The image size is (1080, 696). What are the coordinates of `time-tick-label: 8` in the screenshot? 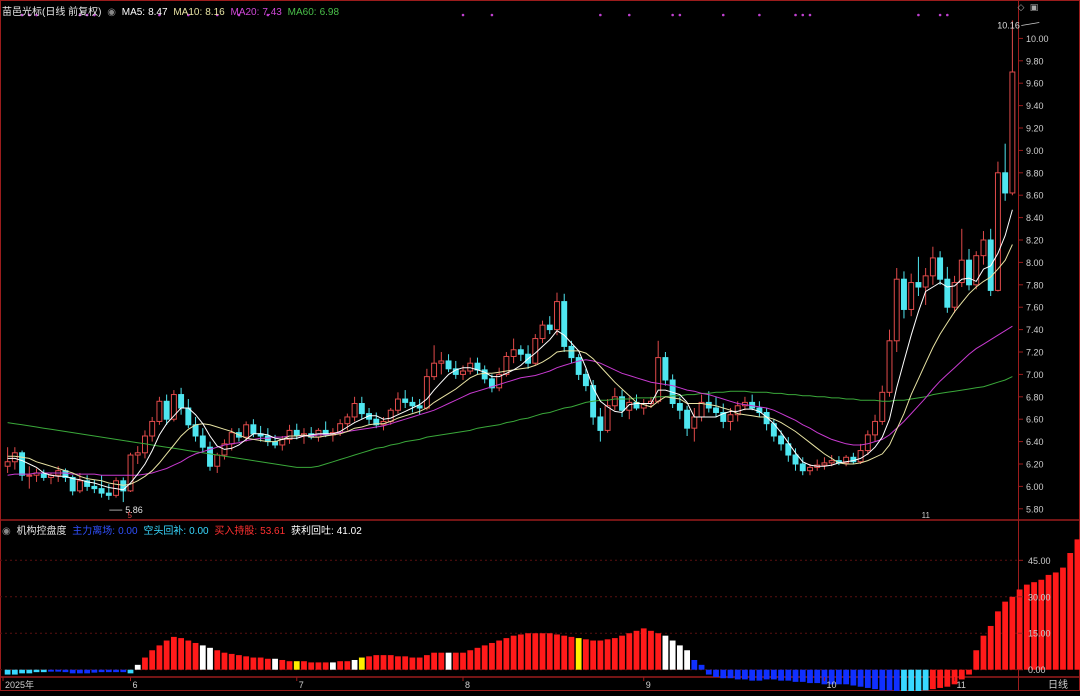 It's located at (467, 685).